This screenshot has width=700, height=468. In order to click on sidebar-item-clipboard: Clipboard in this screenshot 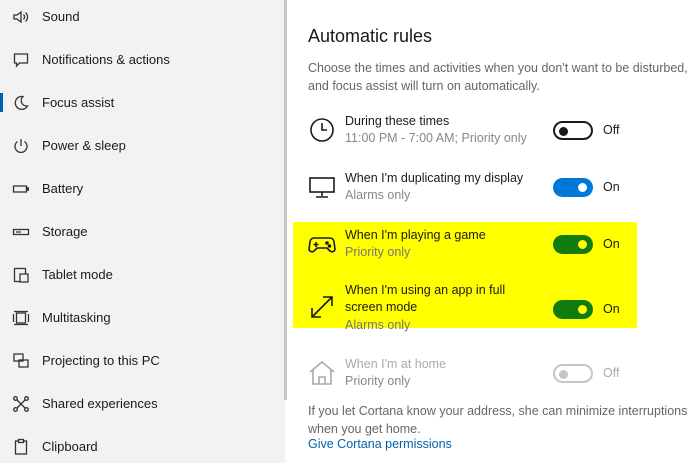, I will do `click(142, 446)`.